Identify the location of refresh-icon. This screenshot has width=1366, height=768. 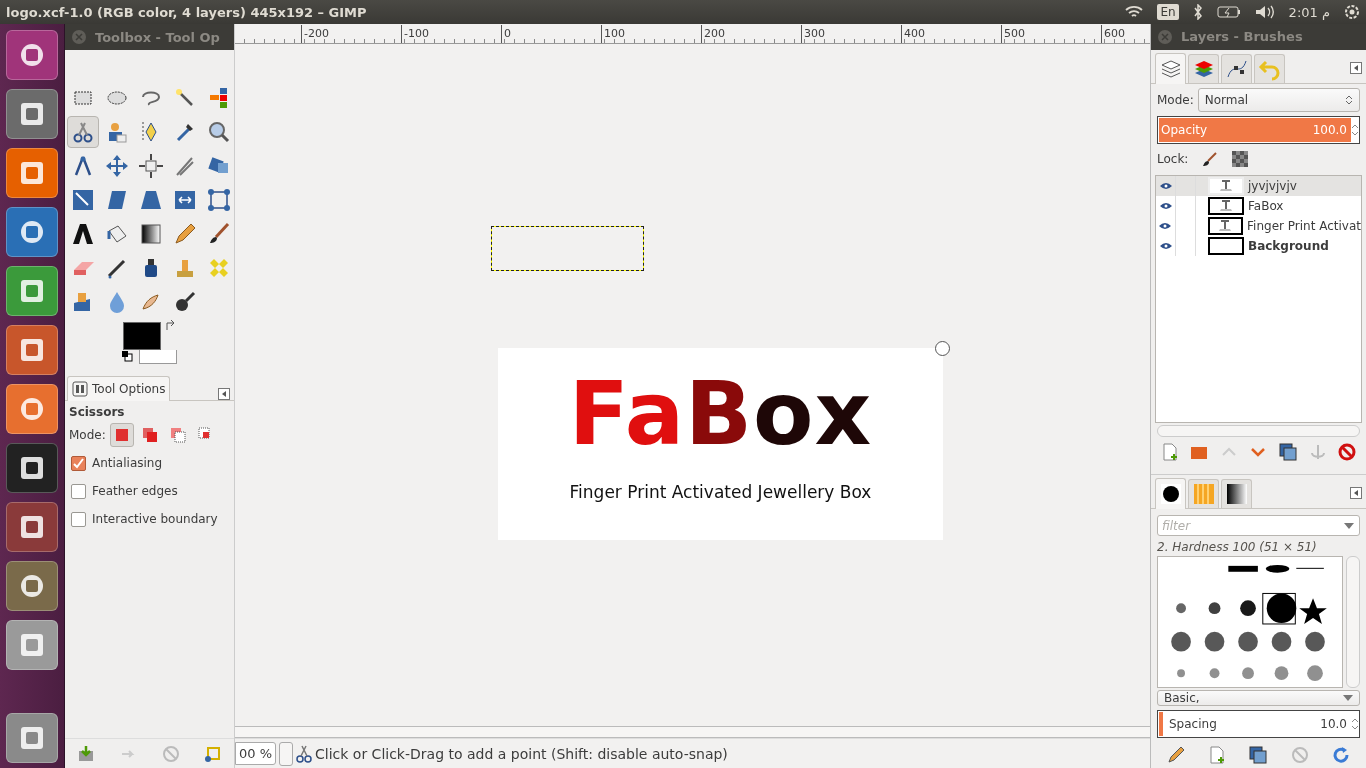
(1341, 755).